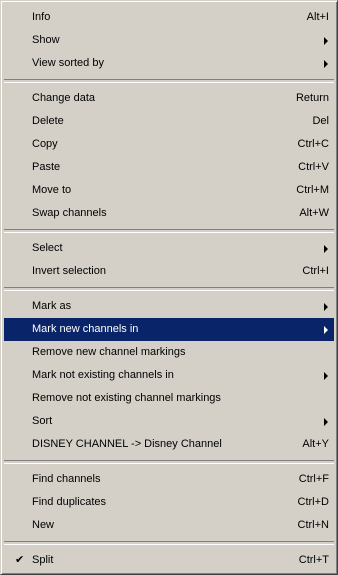 Image resolution: width=338 pixels, height=575 pixels. What do you see at coordinates (45, 144) in the screenshot?
I see `menu-item-label: Copy` at bounding box center [45, 144].